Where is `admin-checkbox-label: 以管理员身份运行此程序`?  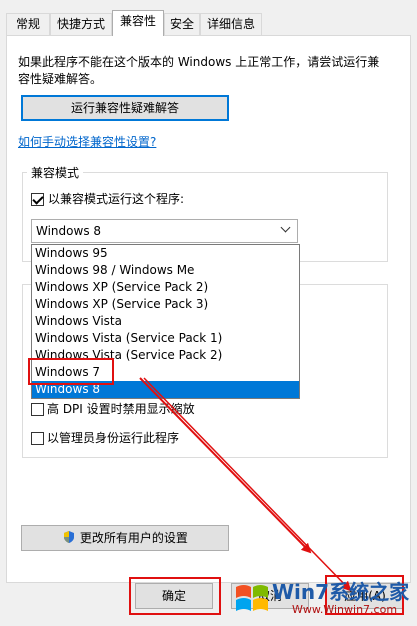 admin-checkbox-label: 以管理员身份运行此程序 is located at coordinates (113, 438).